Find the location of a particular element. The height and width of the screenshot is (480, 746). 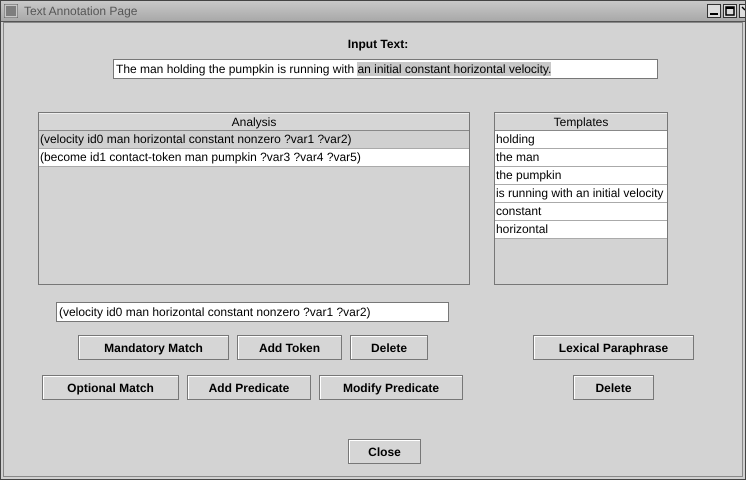

list-item: (become id1 contact-token man pumpkin ?var3 ?var4 ?var5) is located at coordinates (254, 158).